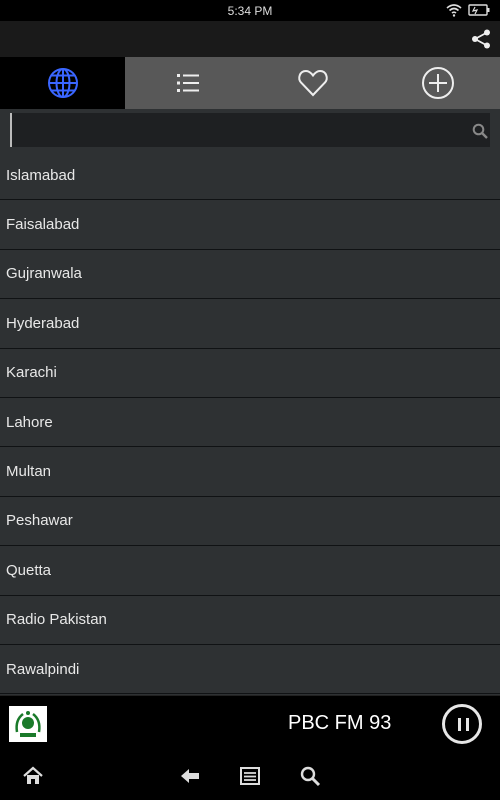  What do you see at coordinates (33, 776) in the screenshot?
I see `home-icon` at bounding box center [33, 776].